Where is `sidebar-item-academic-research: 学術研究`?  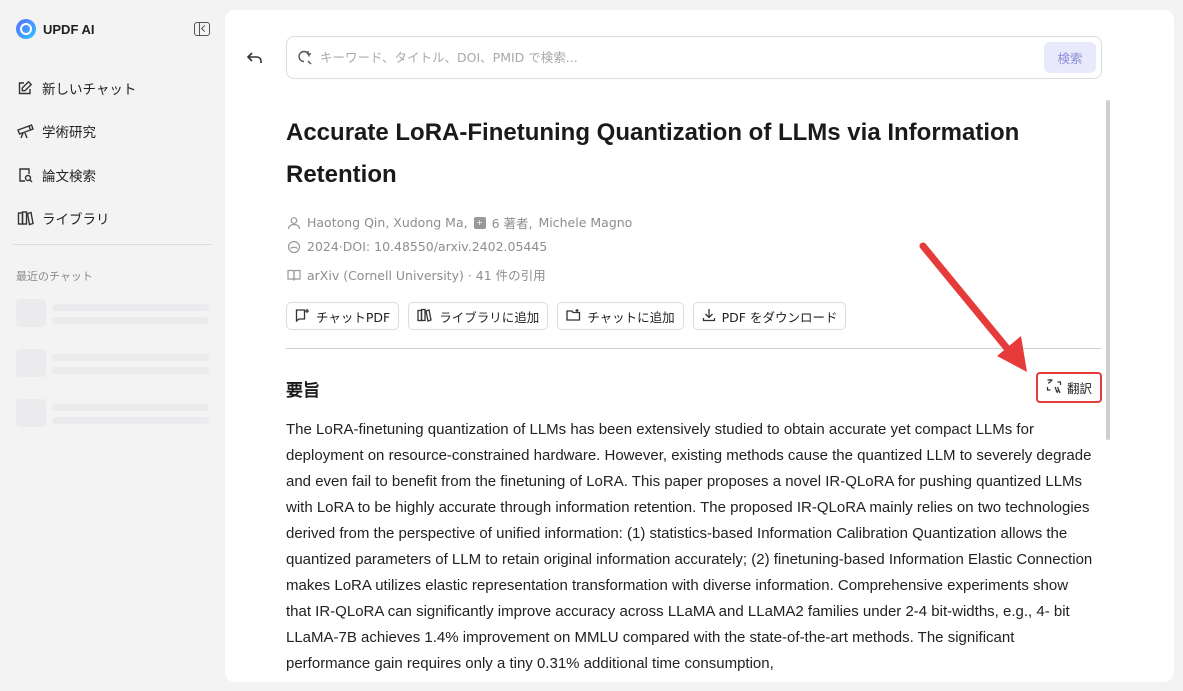 sidebar-item-academic-research: 学術研究 is located at coordinates (113, 132).